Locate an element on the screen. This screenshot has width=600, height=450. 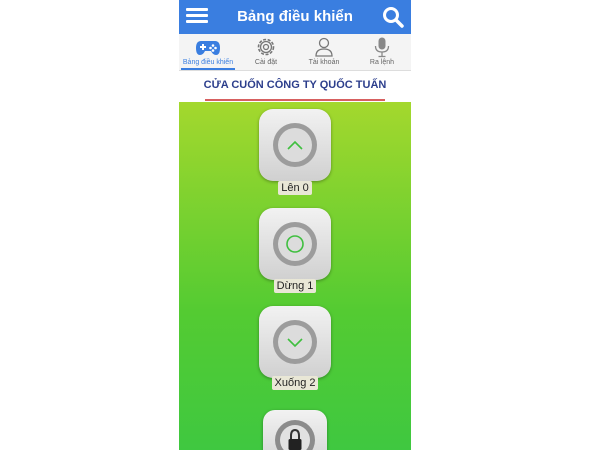
tab-dashboard: Bảng điều khiển is located at coordinates (208, 52).